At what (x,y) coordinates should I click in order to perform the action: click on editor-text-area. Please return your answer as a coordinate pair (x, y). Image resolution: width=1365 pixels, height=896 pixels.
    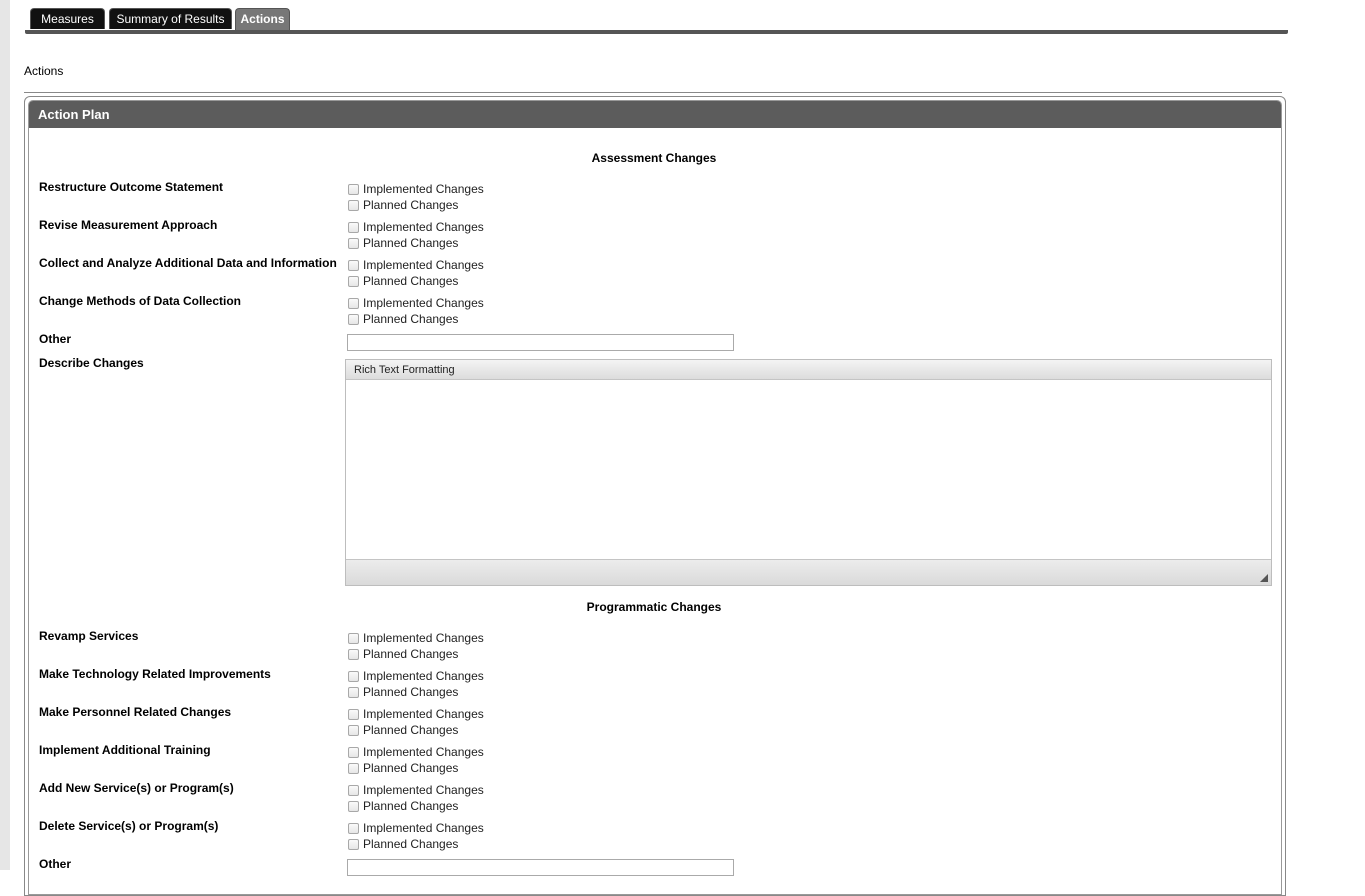
    Looking at the image, I should click on (808, 470).